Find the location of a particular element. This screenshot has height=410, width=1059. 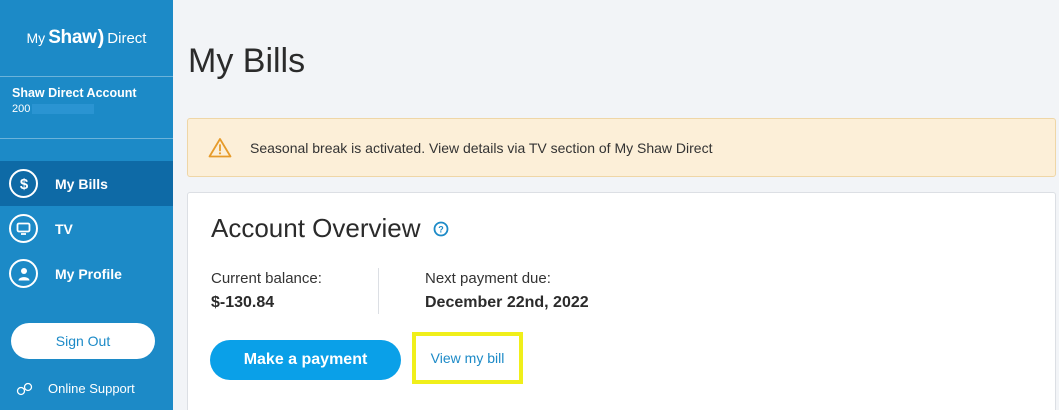

sidebar-item-tv: TV is located at coordinates (86, 228).